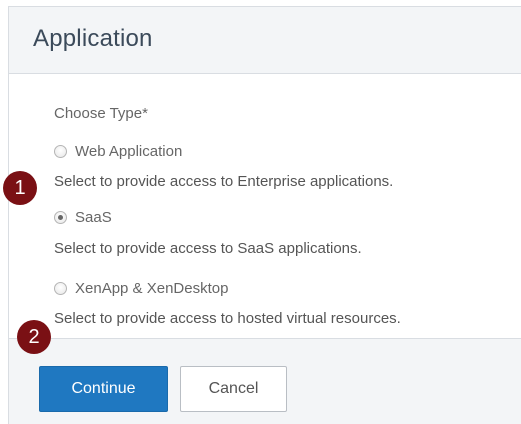 The width and height of the screenshot is (521, 424). I want to click on continue-button: Continue, so click(103, 389).